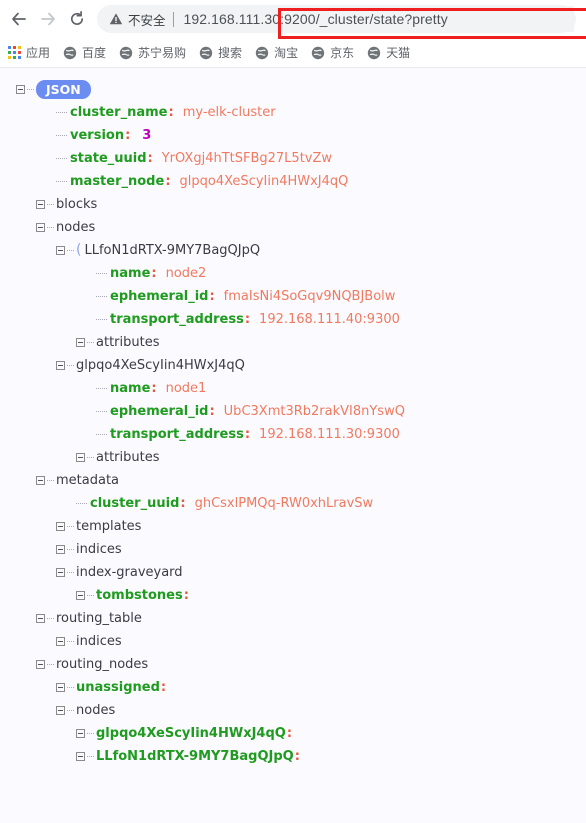 The width and height of the screenshot is (586, 823). I want to click on bookmark-sousuo: 搜索, so click(220, 52).